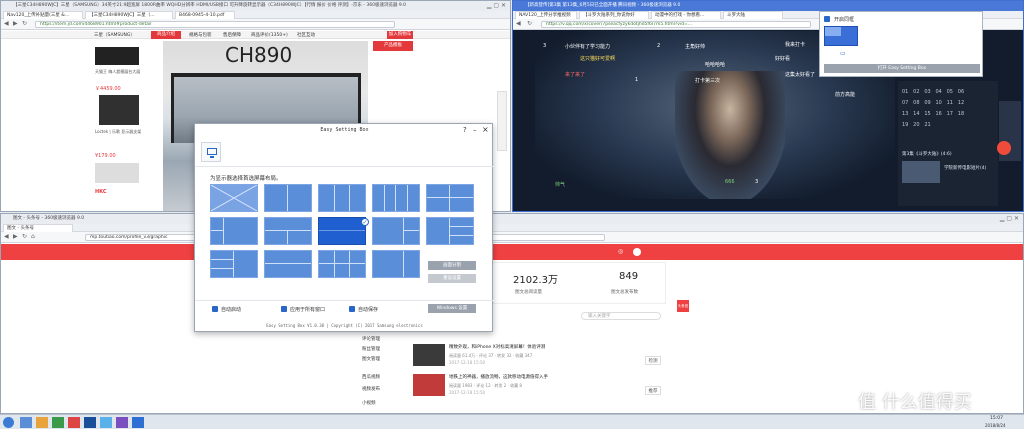 This screenshot has height=429, width=1024. I want to click on ep-10: 10, so click(938, 103).